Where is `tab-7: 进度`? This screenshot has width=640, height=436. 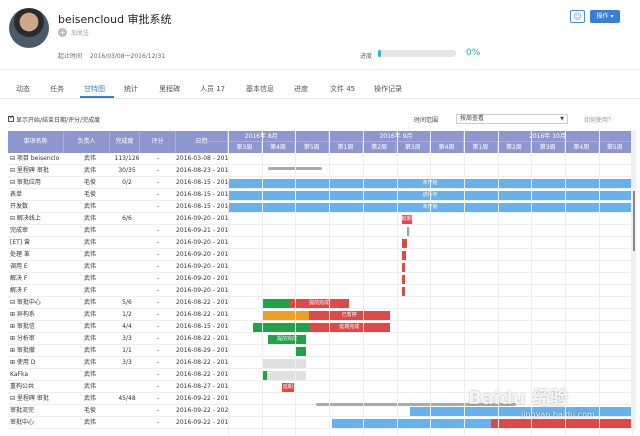 tab-7: 进度 is located at coordinates (301, 89).